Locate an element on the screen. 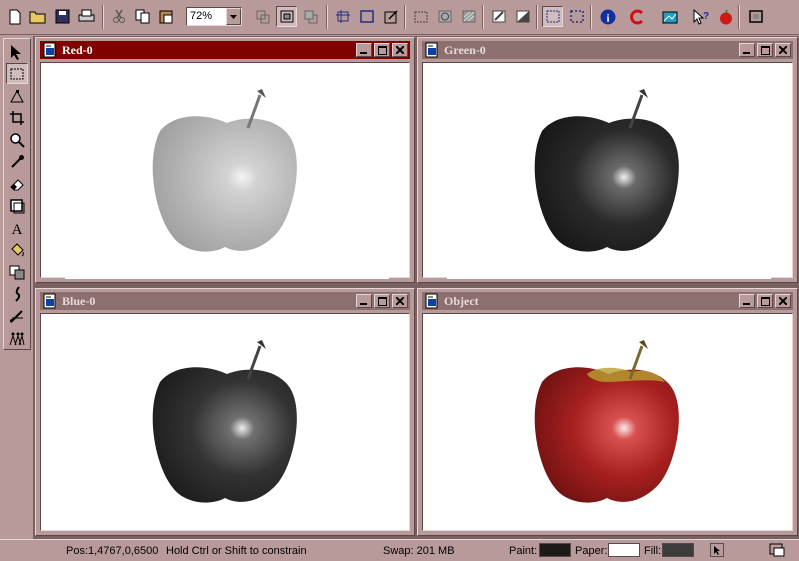 This screenshot has width=799, height=561. main-toolbar: 72% i ? is located at coordinates (399, 17).